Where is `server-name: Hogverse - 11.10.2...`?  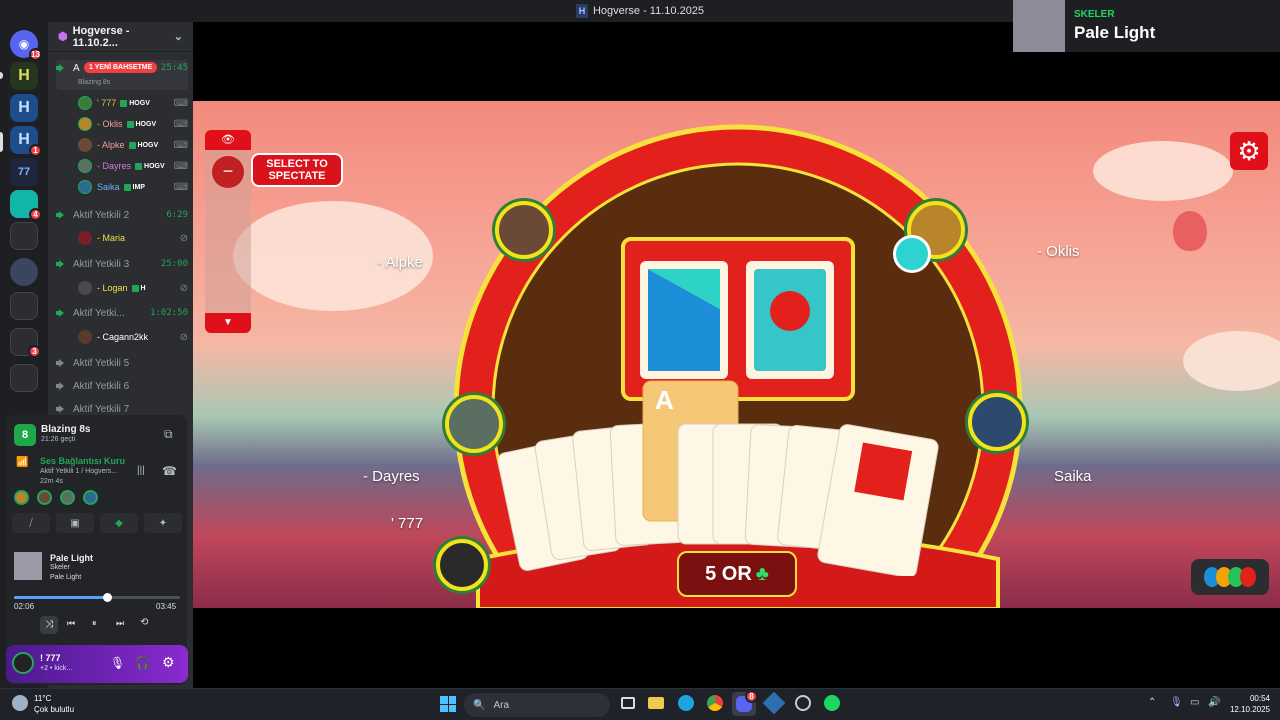
server-name: Hogverse - 11.10.2... is located at coordinates (101, 36).